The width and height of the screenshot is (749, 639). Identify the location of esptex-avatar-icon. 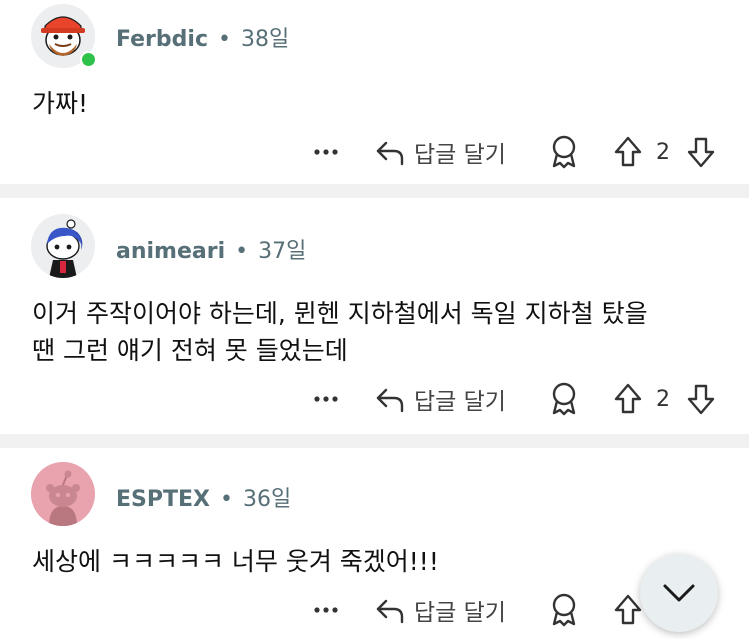
(63, 494).